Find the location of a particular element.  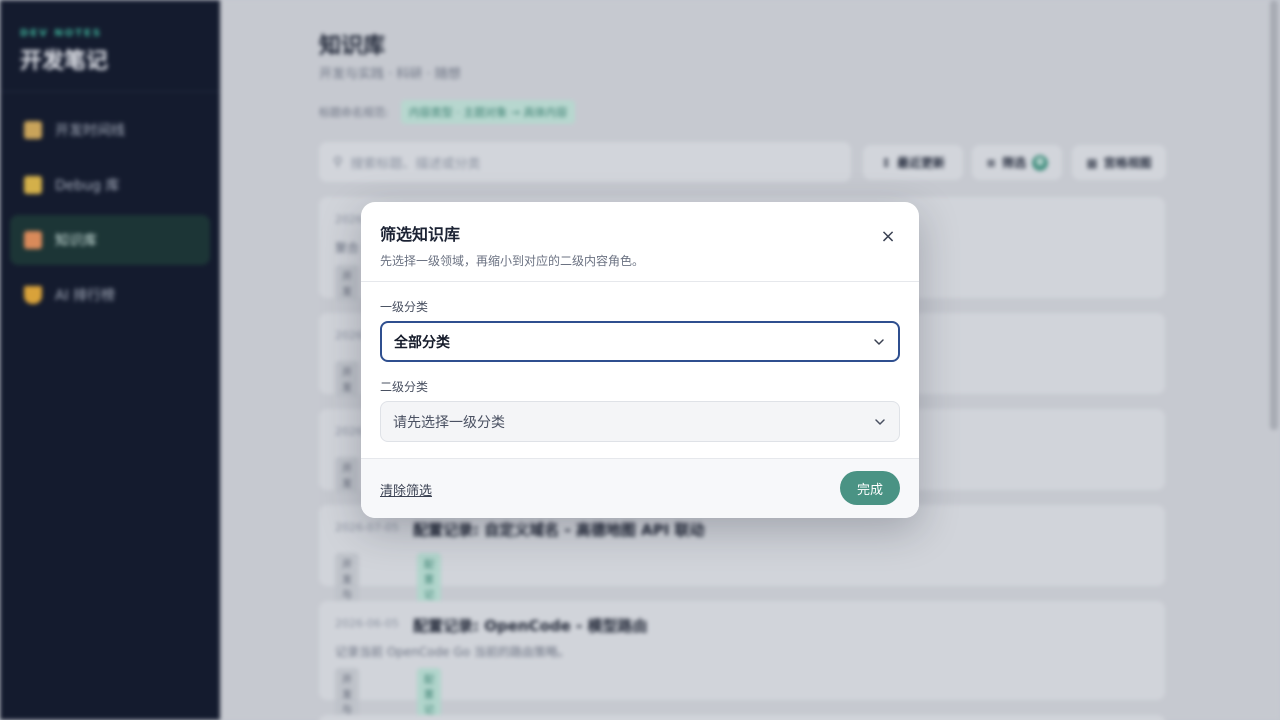

close-icon: × is located at coordinates (888, 237).